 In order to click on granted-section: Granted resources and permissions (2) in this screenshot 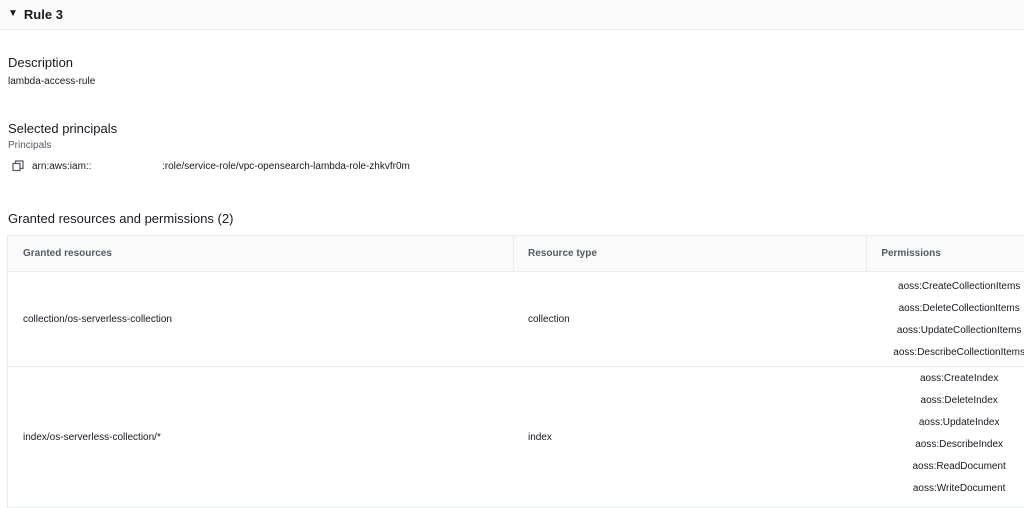, I will do `click(120, 218)`.